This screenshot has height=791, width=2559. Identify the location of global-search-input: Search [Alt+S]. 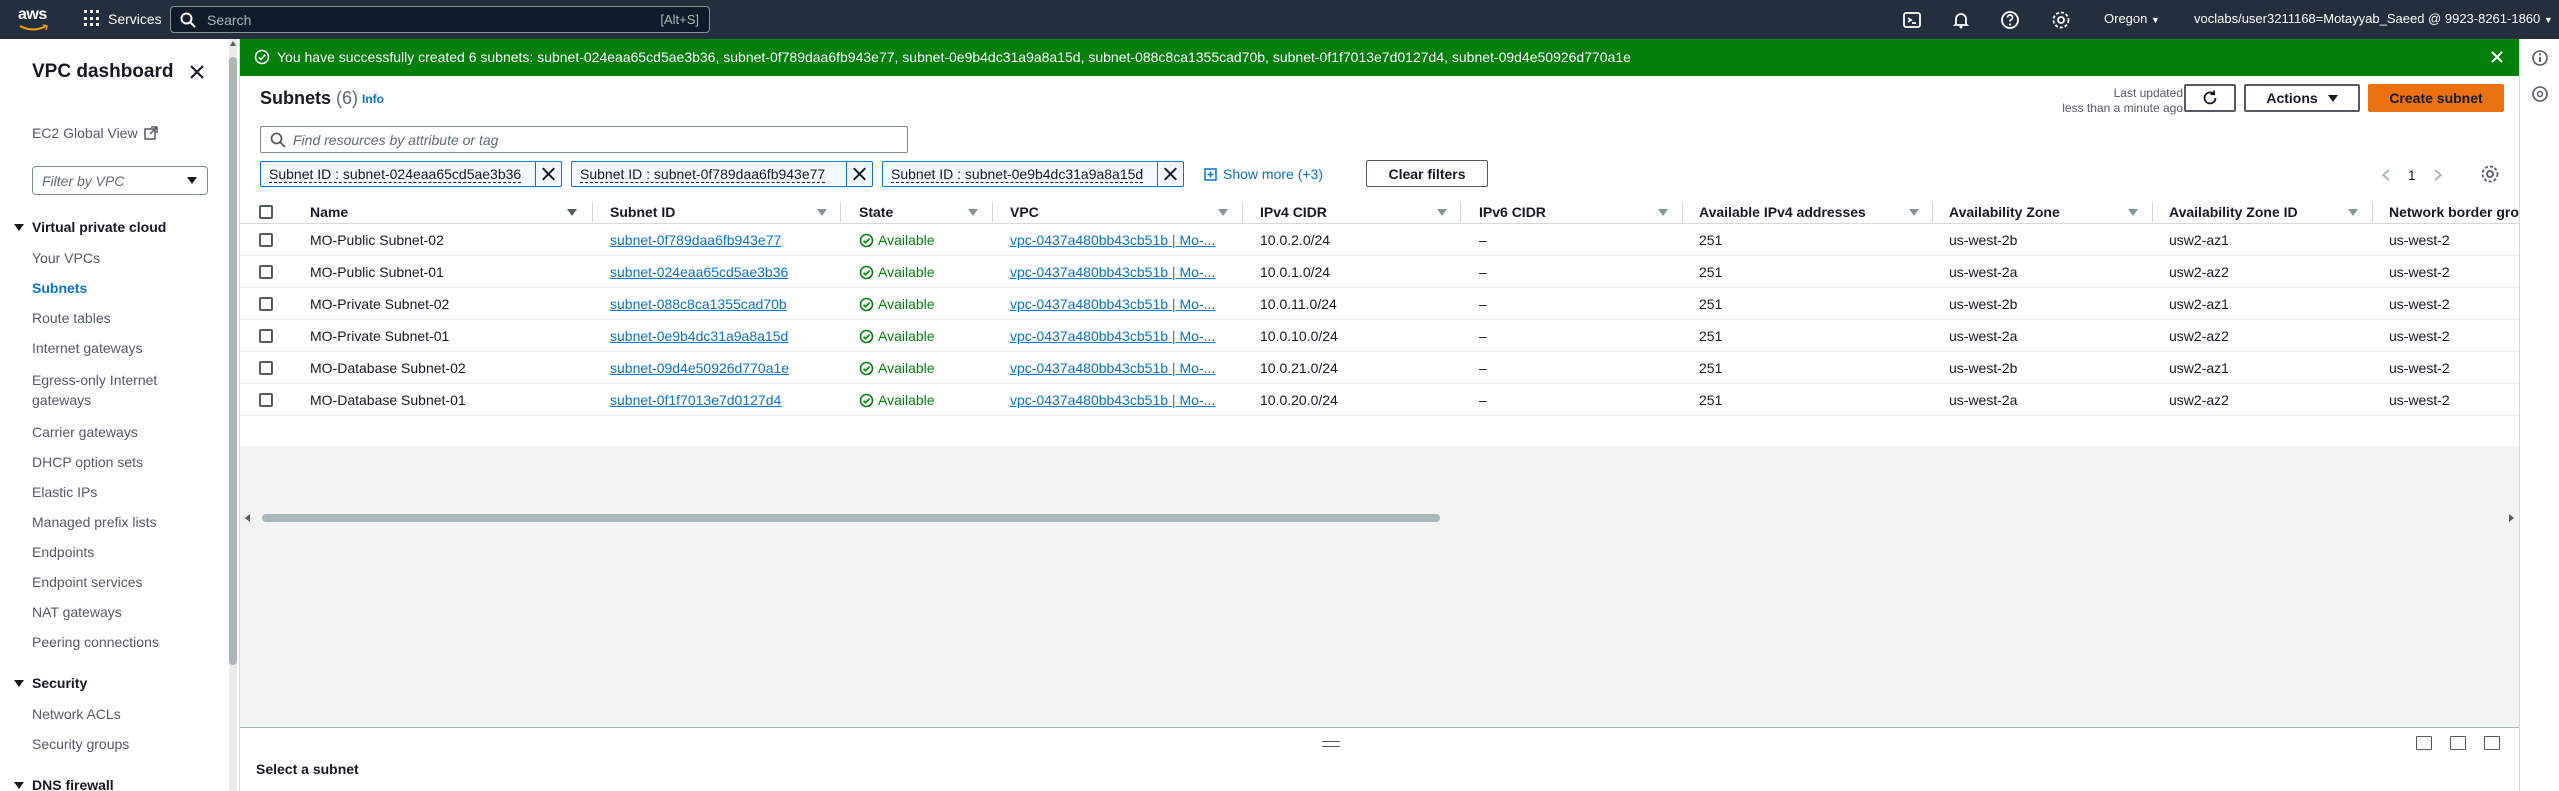
(440, 19).